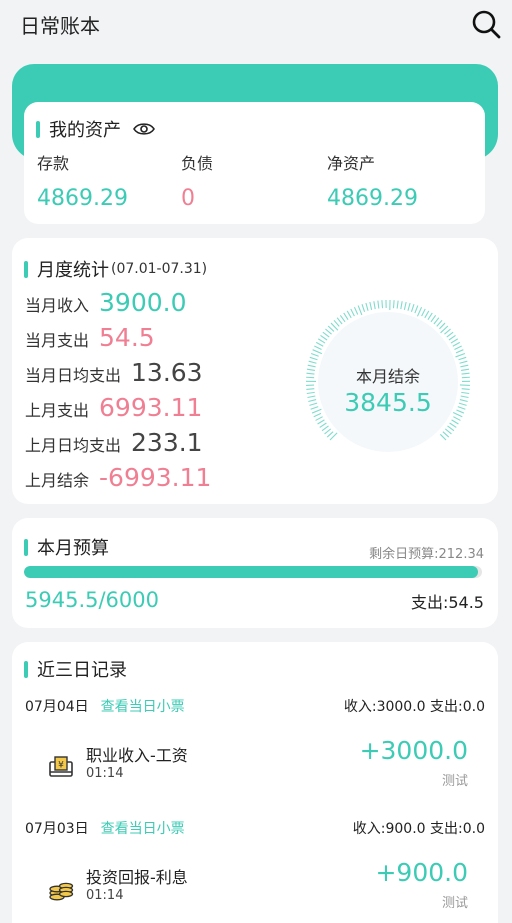  I want to click on stat-label: 当月支出, so click(57, 340).